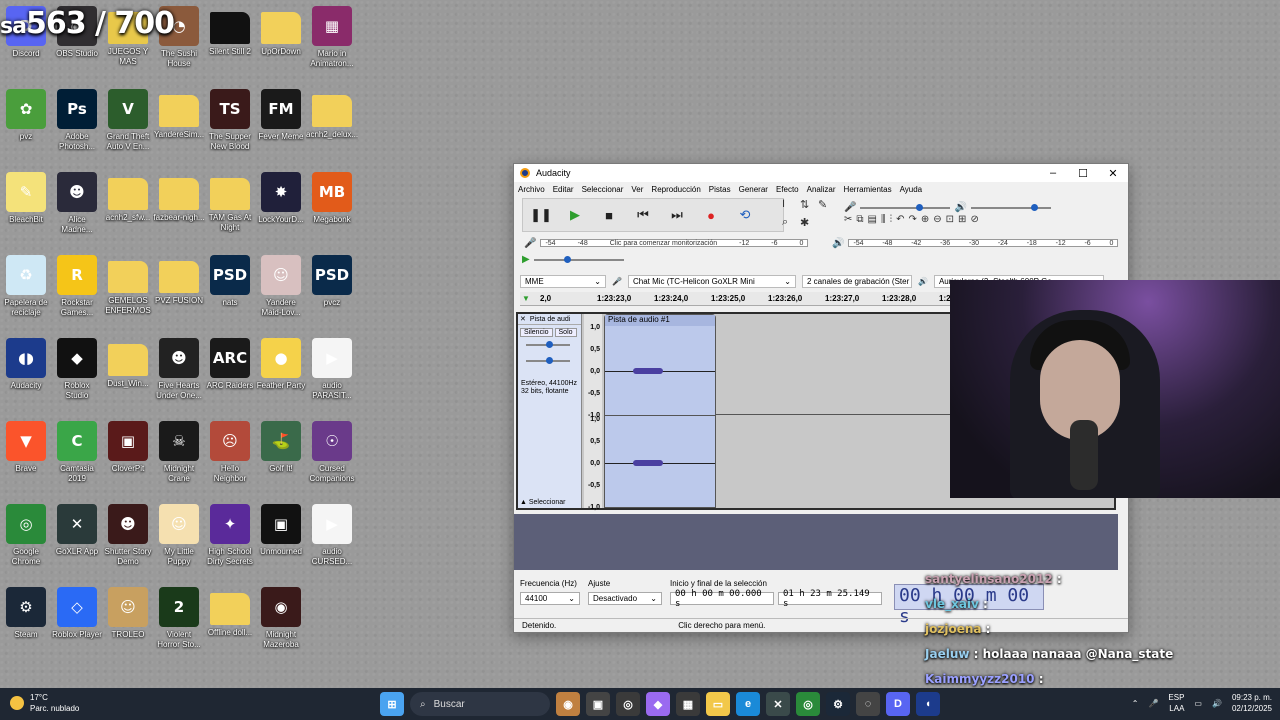 The width and height of the screenshot is (1280, 720). I want to click on clip-title: Pista de audio #1, so click(660, 320).